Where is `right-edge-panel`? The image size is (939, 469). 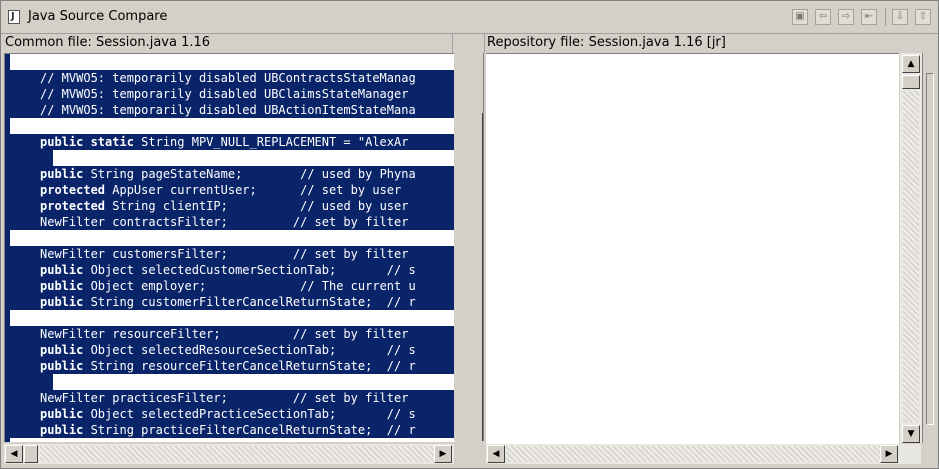 right-edge-panel is located at coordinates (930, 248).